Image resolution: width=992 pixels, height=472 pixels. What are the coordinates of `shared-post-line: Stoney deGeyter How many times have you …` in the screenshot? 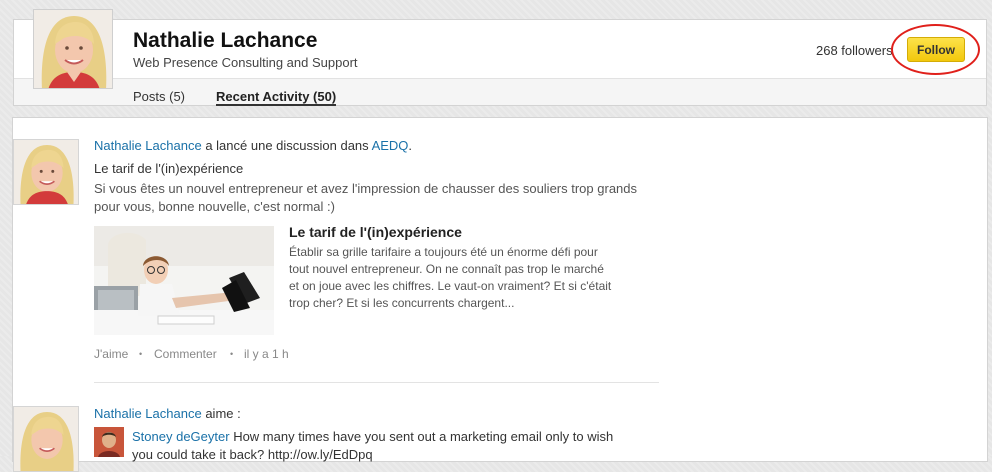 It's located at (372, 436).